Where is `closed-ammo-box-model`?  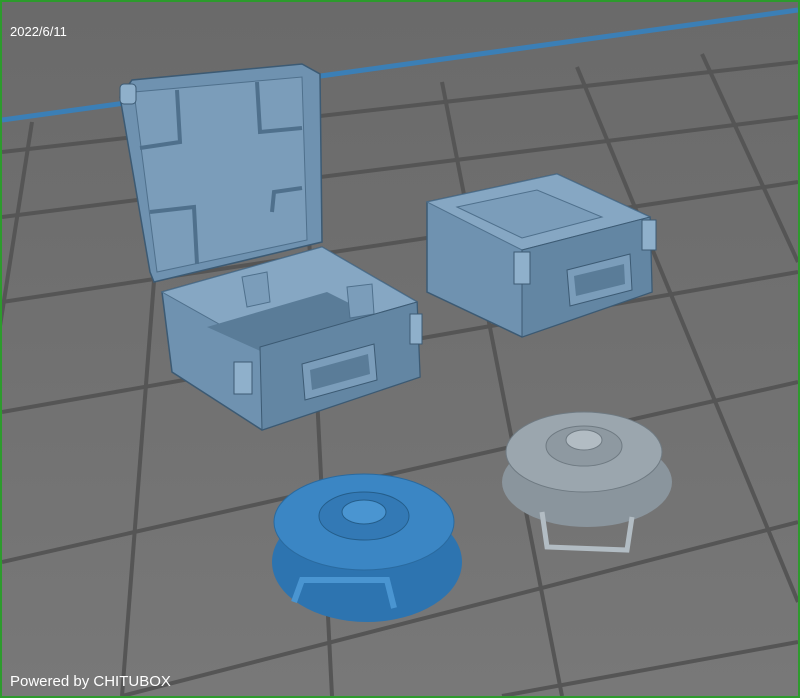
closed-ammo-box-model is located at coordinates (541, 255).